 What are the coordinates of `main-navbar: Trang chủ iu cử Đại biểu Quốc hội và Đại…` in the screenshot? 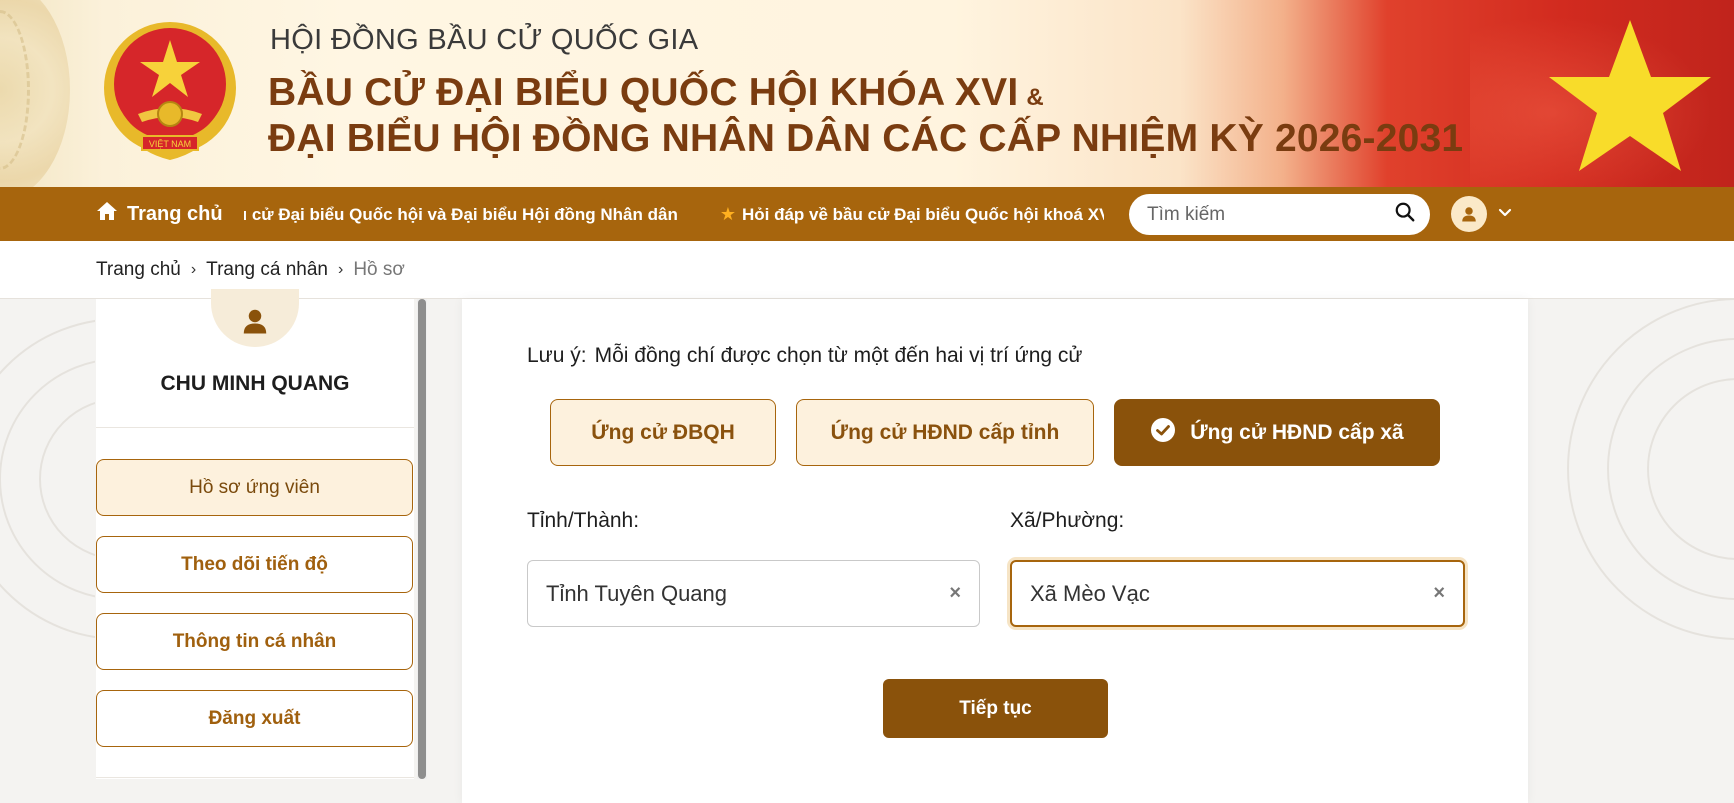 It's located at (867, 214).